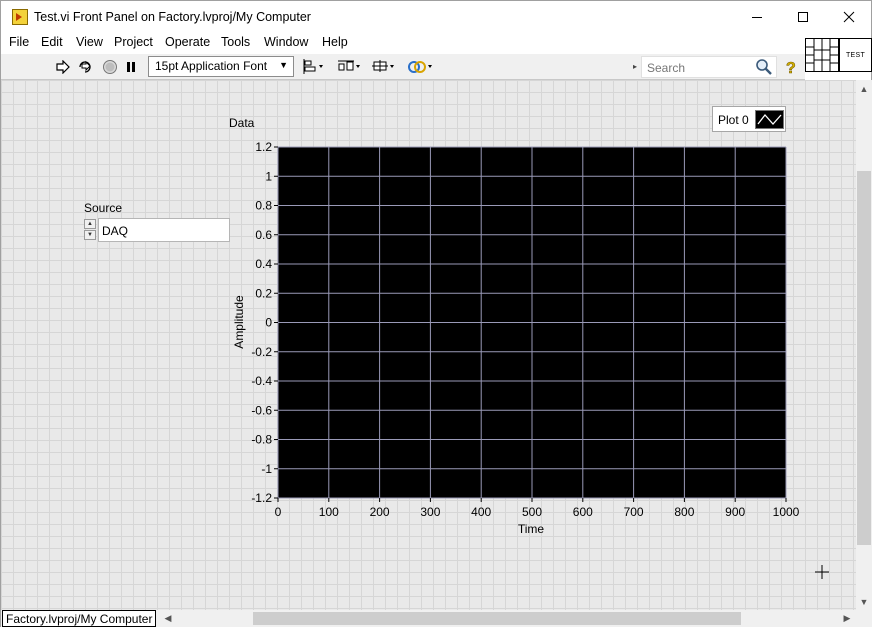 This screenshot has height=627, width=872. Describe the element at coordinates (847, 618) in the screenshot. I see `scroll-right-icon: ▶` at that location.